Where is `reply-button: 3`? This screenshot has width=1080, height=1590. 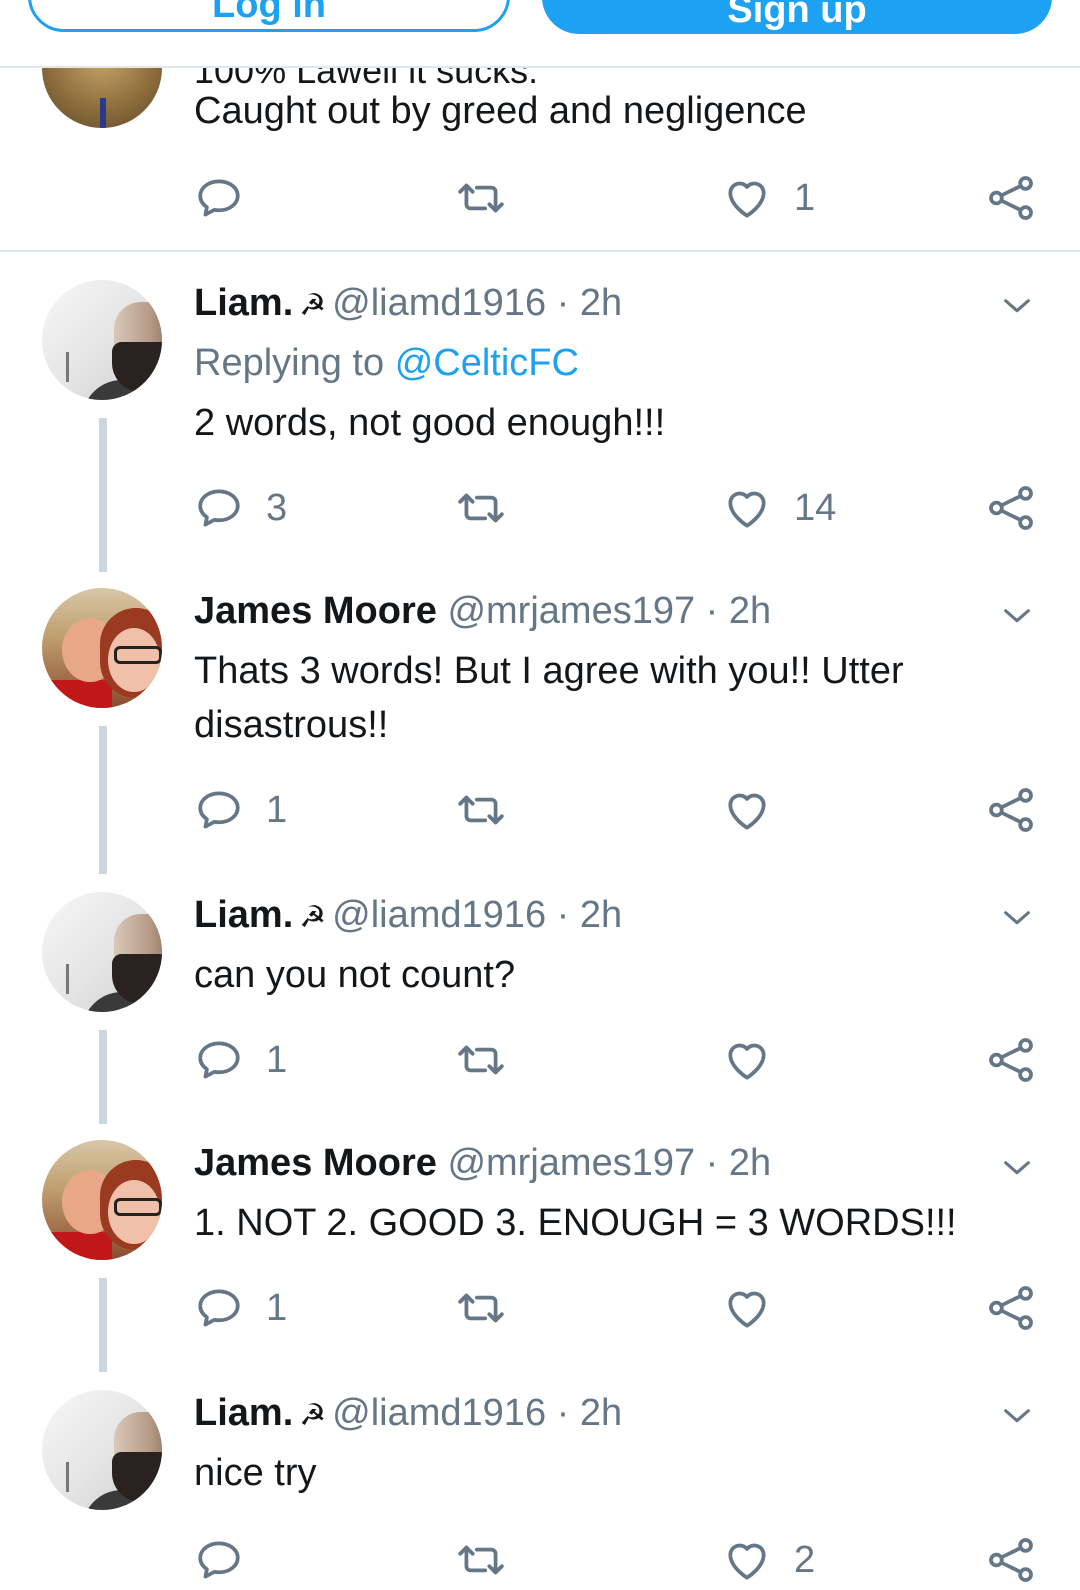
reply-button: 3 is located at coordinates (240, 508).